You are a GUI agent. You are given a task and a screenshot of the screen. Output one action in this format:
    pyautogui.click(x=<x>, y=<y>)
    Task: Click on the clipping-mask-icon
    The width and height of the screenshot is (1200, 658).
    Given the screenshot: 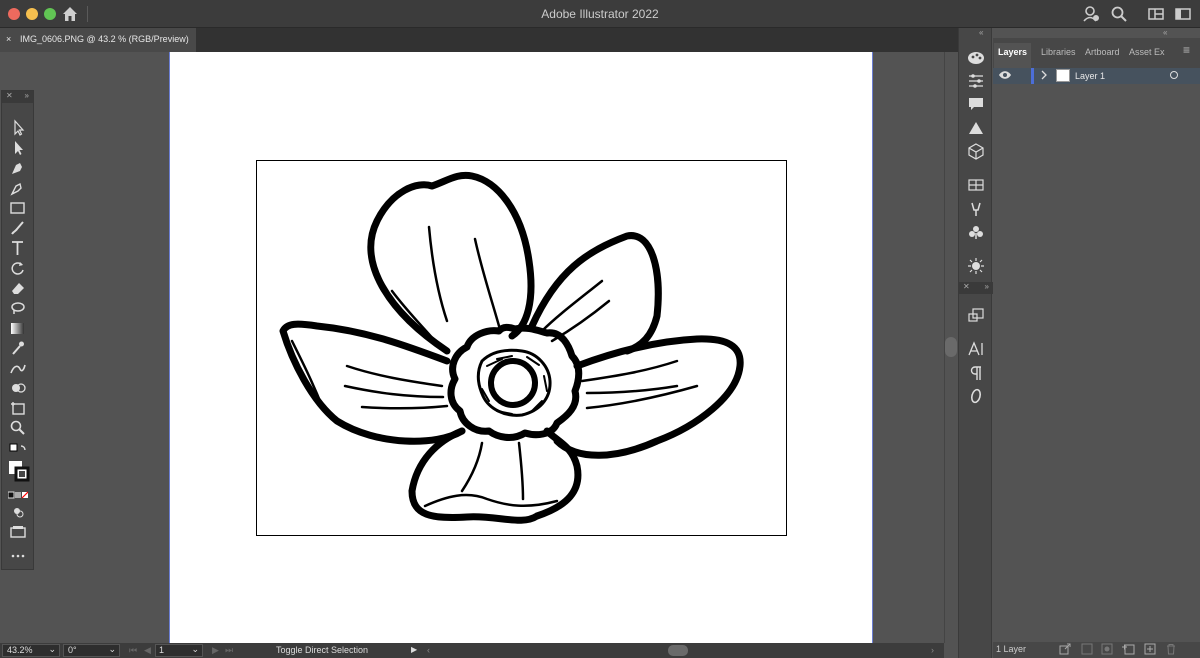 What is the action you would take?
    pyautogui.click(x=1107, y=649)
    